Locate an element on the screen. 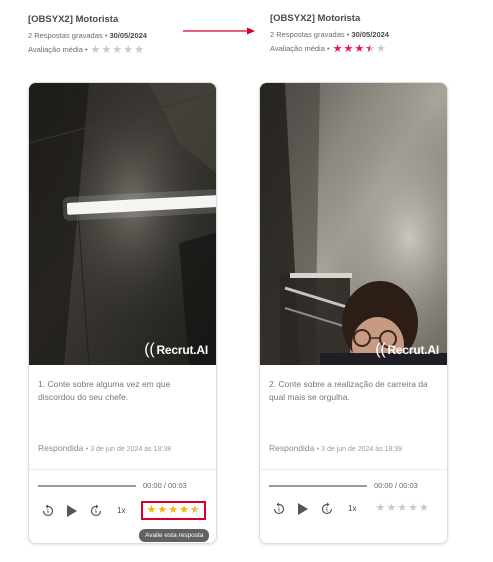  answered-status: Respondida • 3 de jun de 2024 às 18:39 is located at coordinates (335, 448).